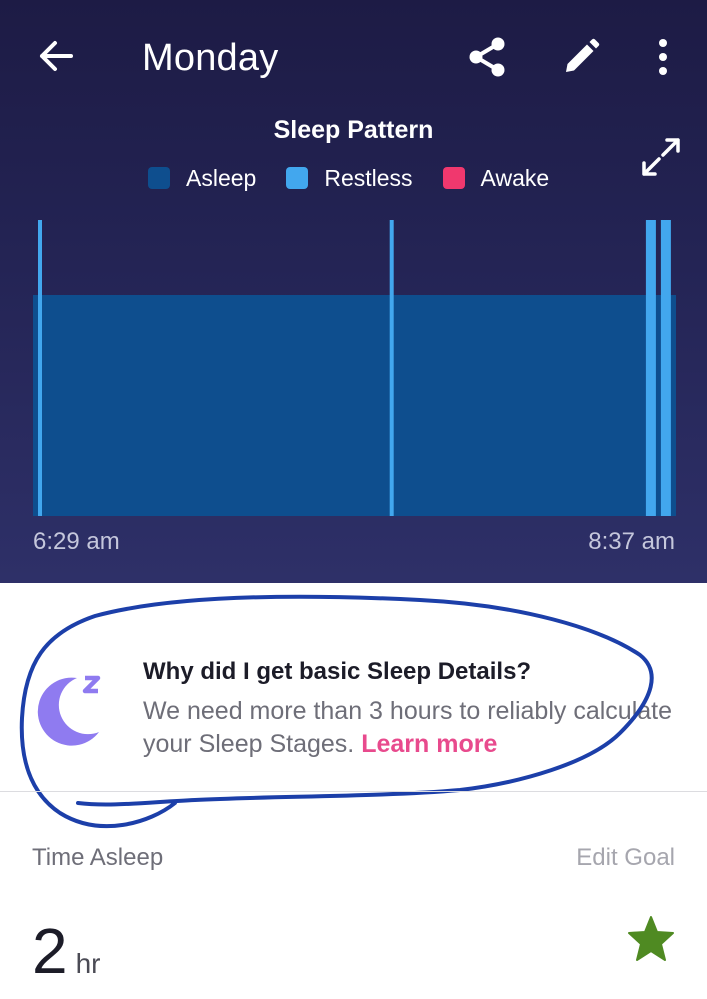 Image resolution: width=707 pixels, height=999 pixels. I want to click on x-axis-start-label: 6:29 am, so click(76, 541).